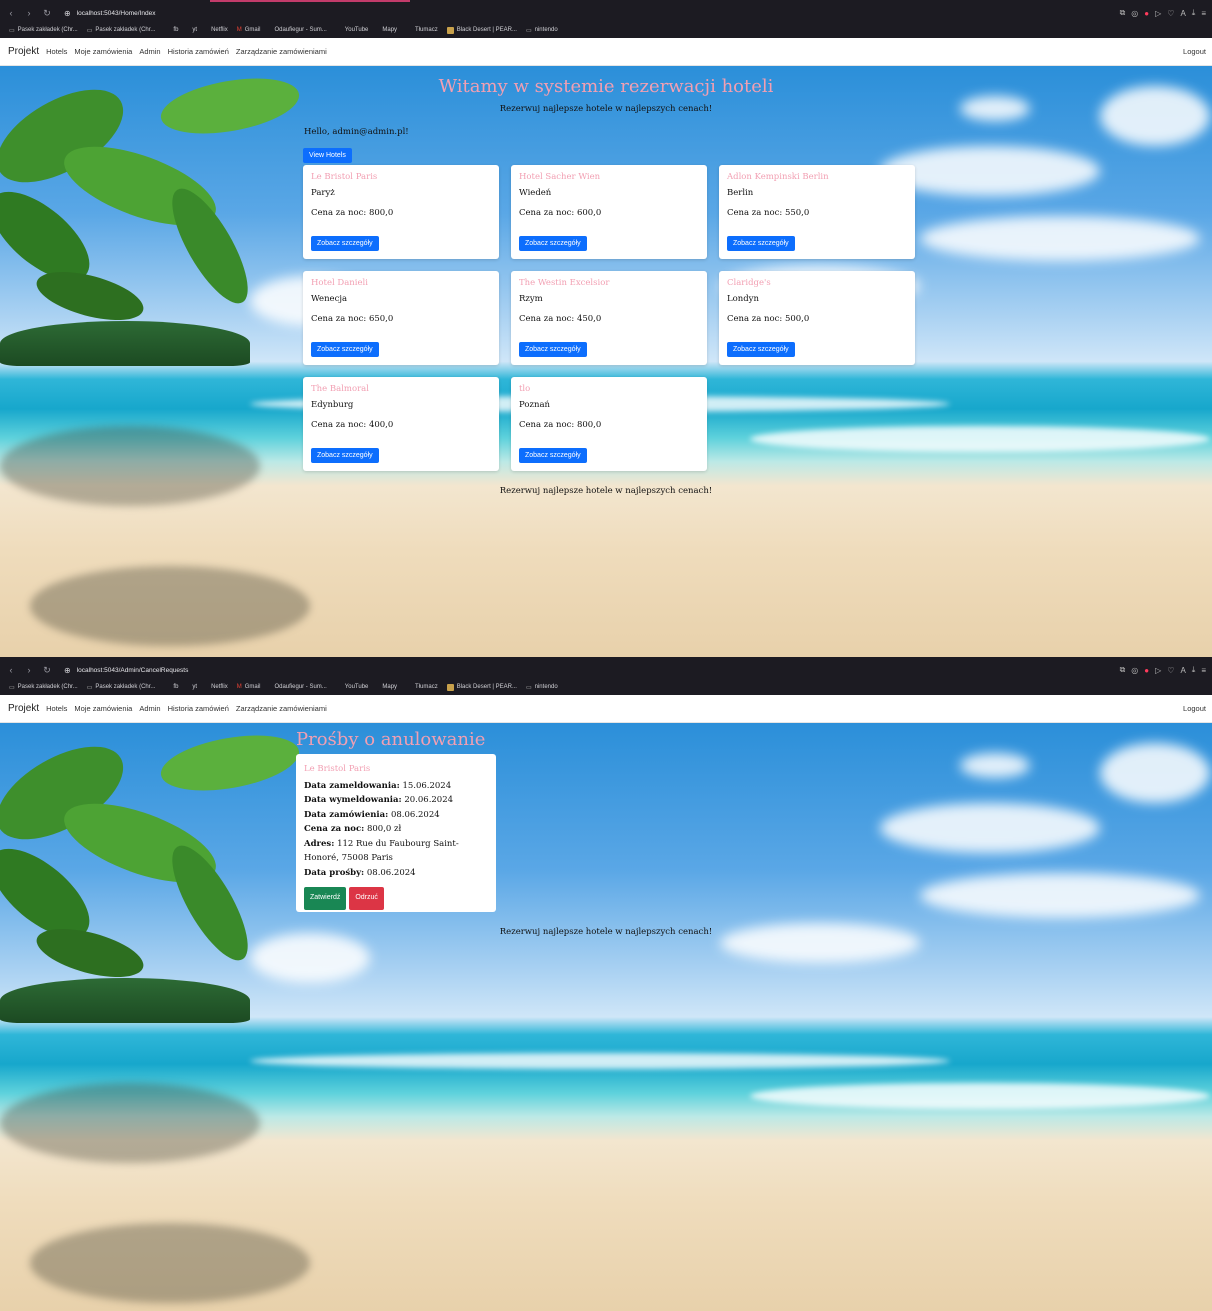  What do you see at coordinates (749, 283) in the screenshot?
I see `hotel-name: Claridge's` at bounding box center [749, 283].